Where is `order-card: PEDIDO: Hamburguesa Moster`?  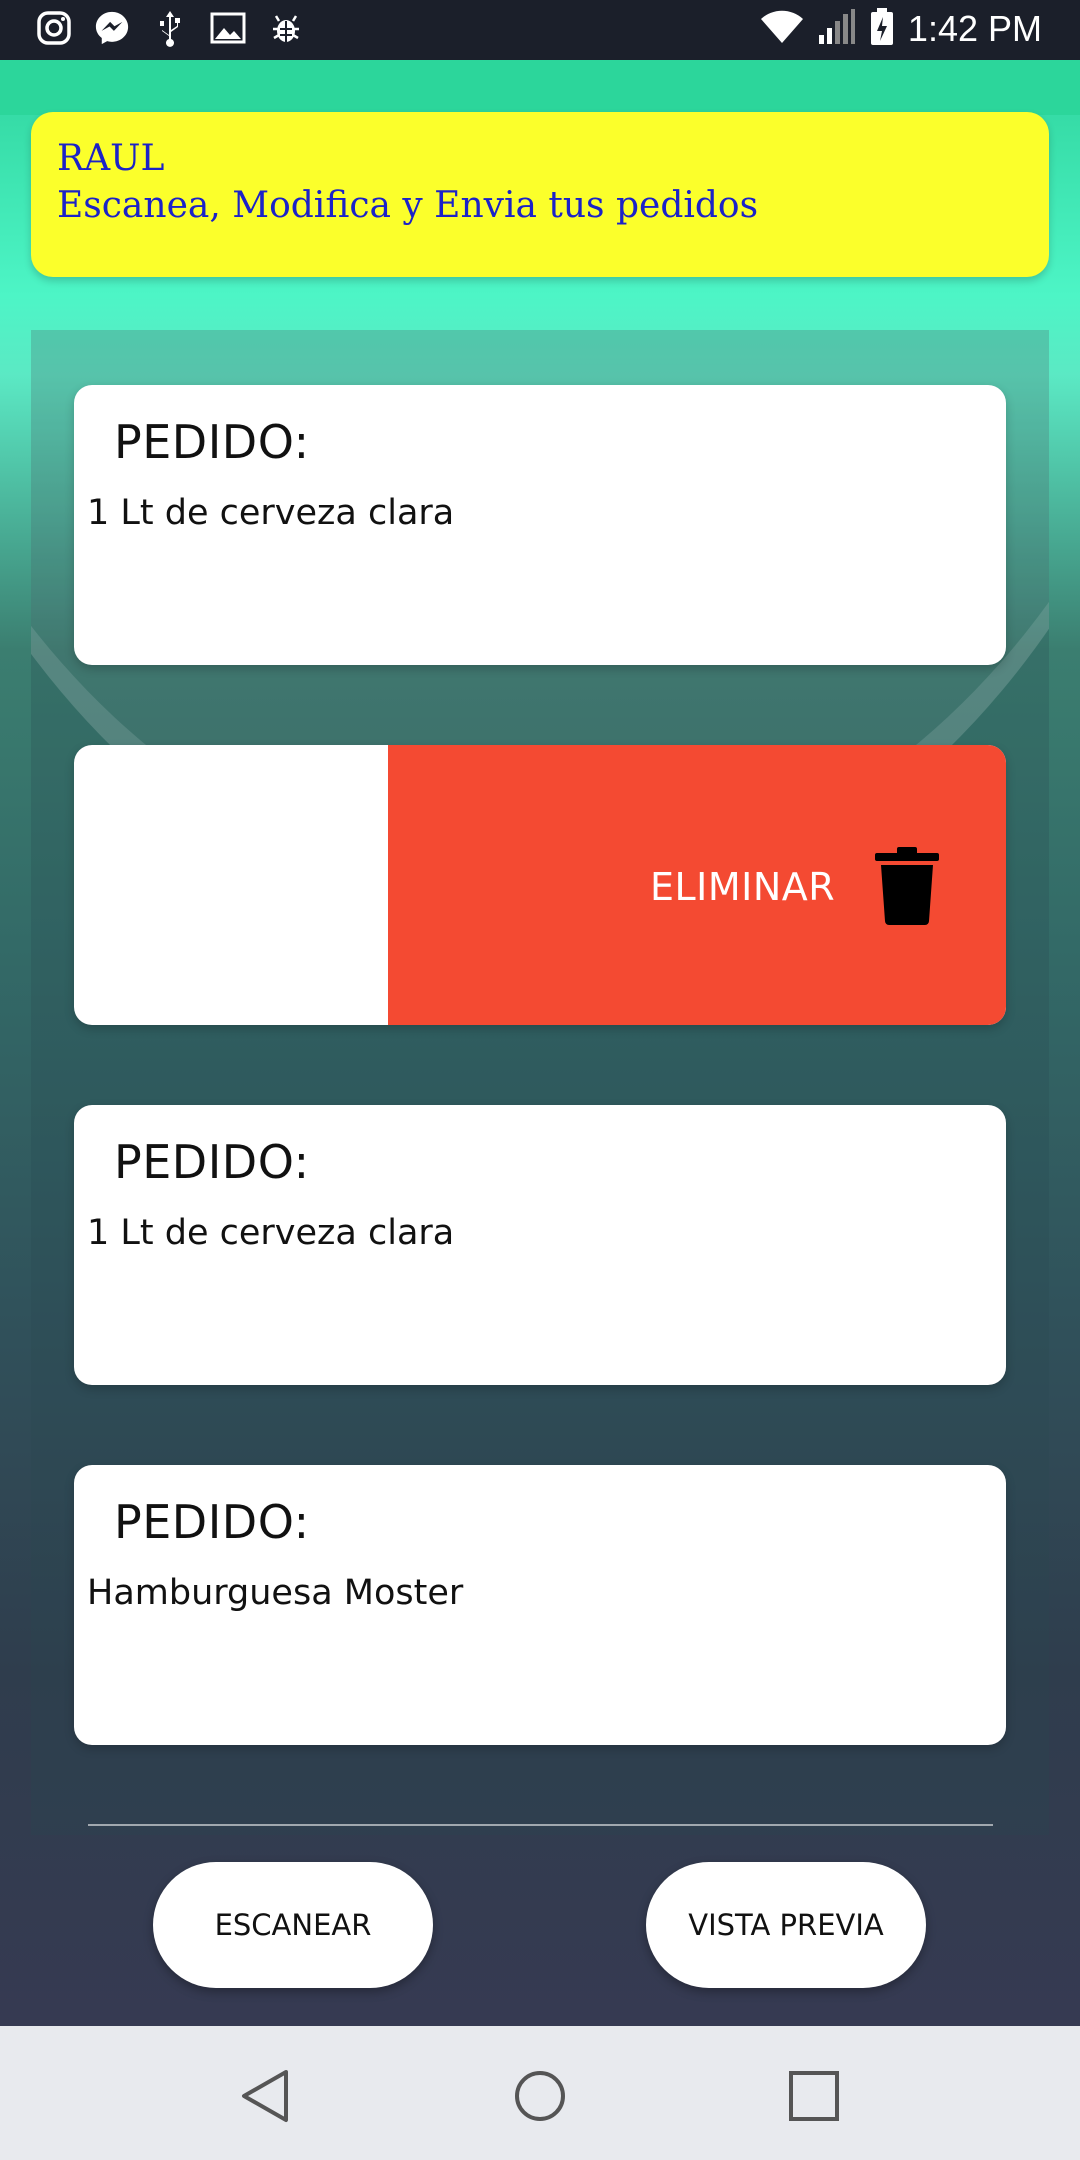
order-card: PEDIDO: Hamburguesa Moster is located at coordinates (540, 1605).